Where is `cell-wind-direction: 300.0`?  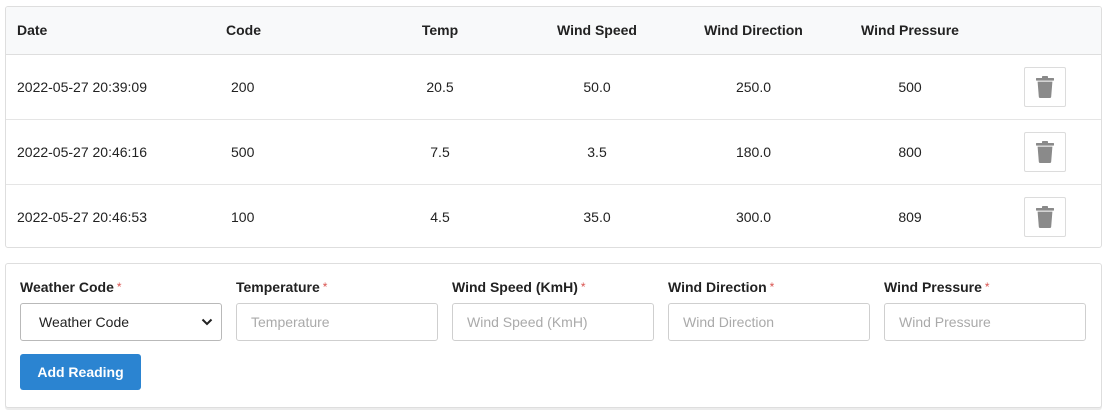 cell-wind-direction: 300.0 is located at coordinates (753, 215).